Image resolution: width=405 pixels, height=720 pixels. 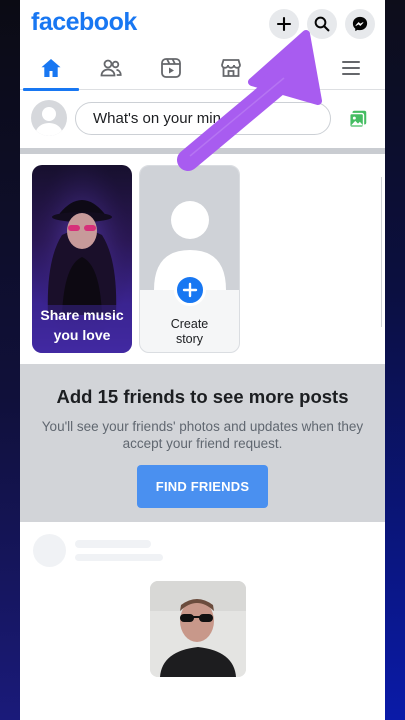 I want to click on watch-icon, so click(x=171, y=68).